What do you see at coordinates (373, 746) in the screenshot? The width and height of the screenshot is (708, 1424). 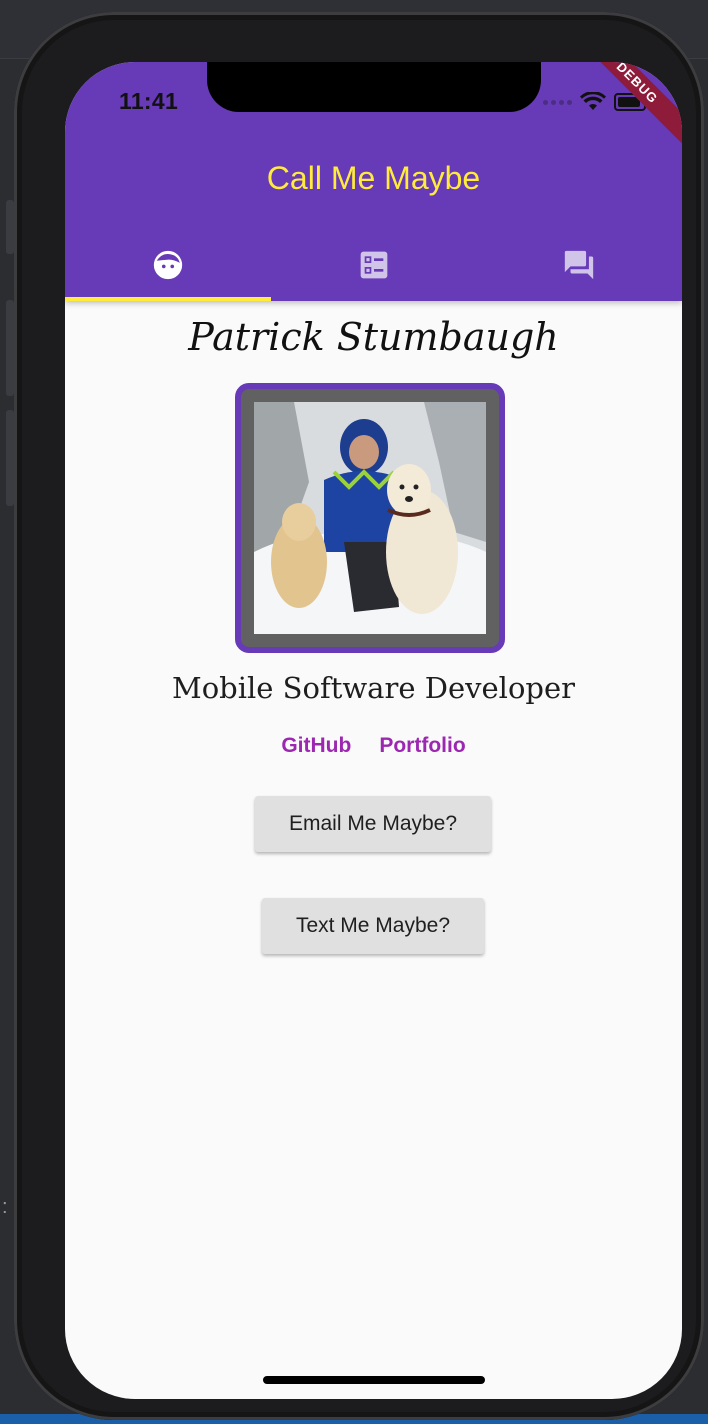 I see `profile-links: GitHub Portfolio` at bounding box center [373, 746].